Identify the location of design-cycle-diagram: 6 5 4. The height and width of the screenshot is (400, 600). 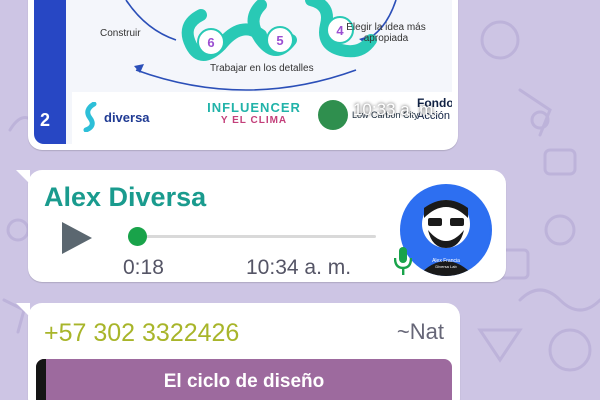
(261, 45).